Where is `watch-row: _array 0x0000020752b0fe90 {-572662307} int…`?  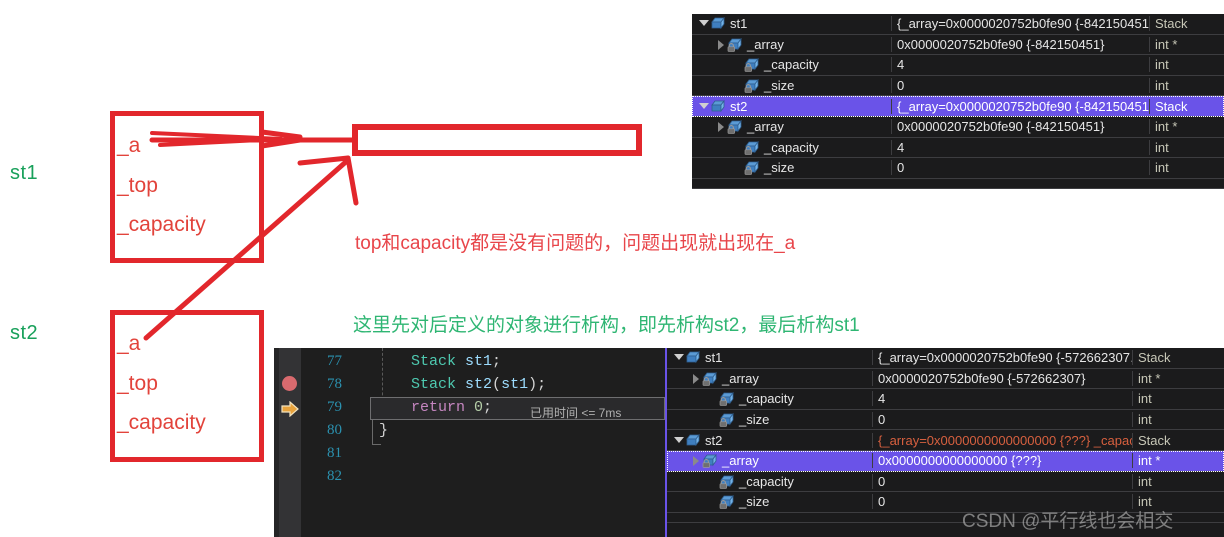 watch-row: _array 0x0000020752b0fe90 {-572662307} int… is located at coordinates (945, 379).